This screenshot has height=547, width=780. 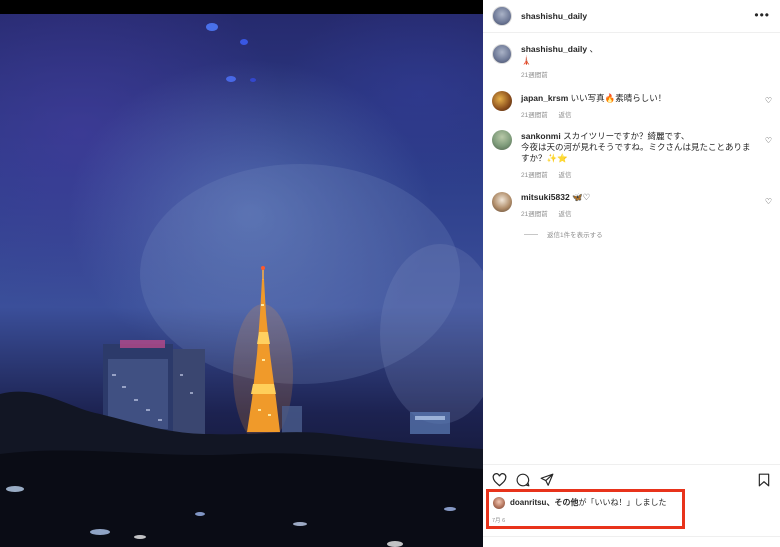 I want to click on comment-icon, so click(x=523, y=480).